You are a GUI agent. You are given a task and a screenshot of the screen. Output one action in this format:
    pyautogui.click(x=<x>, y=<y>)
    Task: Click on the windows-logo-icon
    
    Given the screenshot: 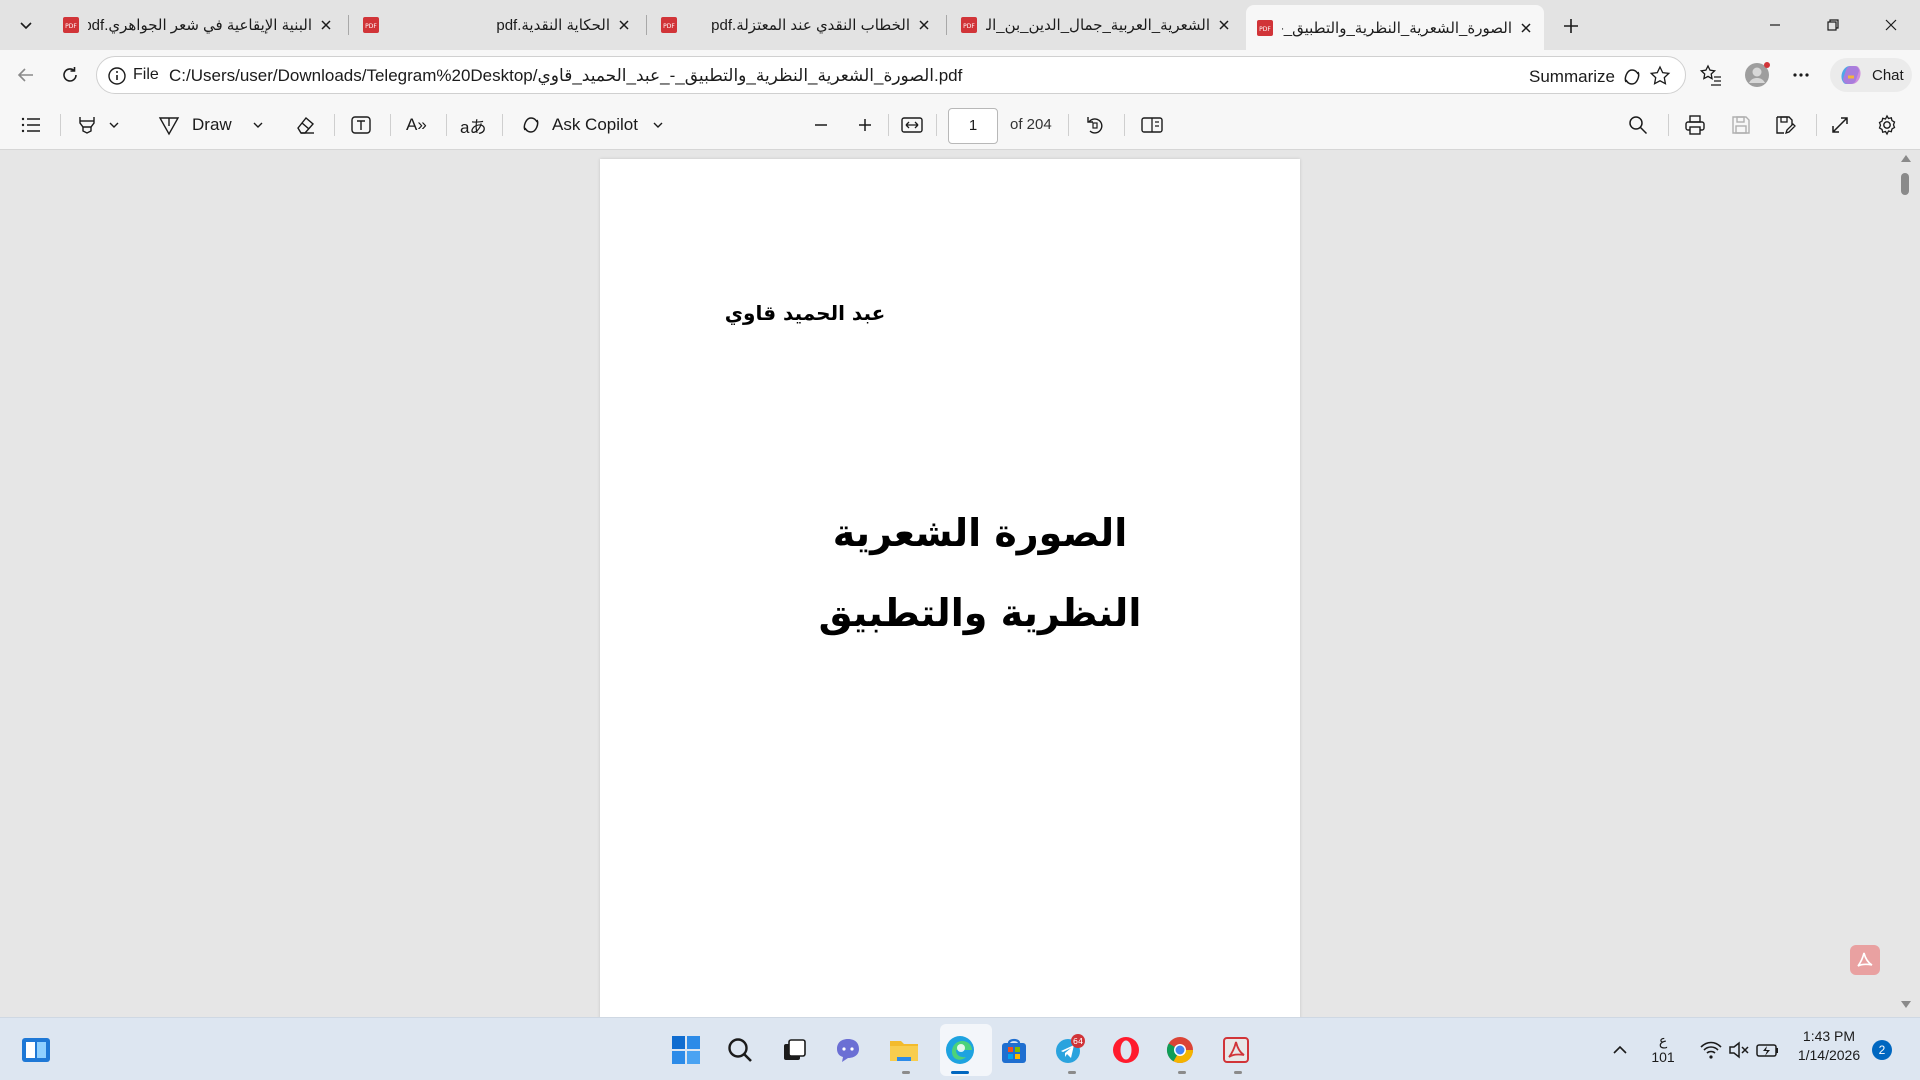 What is the action you would take?
    pyautogui.click(x=686, y=1050)
    